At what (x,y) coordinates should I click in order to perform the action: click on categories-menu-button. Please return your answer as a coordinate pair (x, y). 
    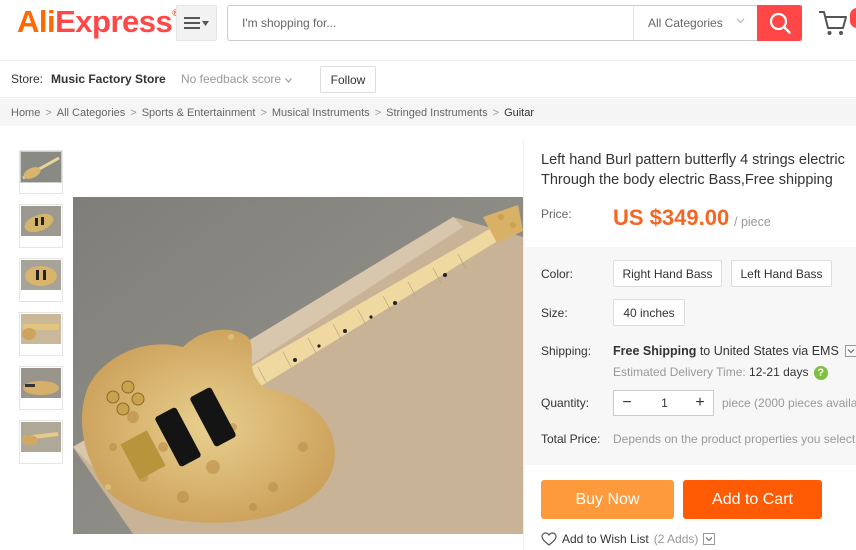
    Looking at the image, I should click on (196, 23).